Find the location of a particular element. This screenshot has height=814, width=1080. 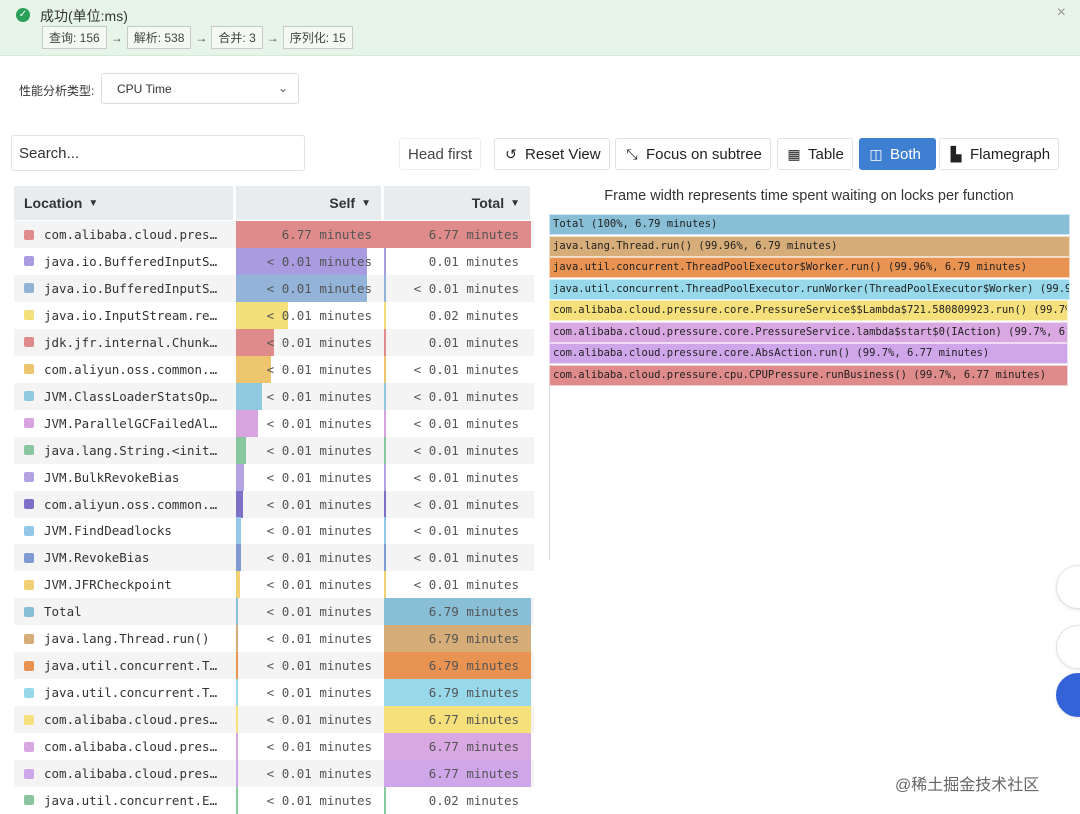

column-header-location: Location ▼ is located at coordinates (123, 203).